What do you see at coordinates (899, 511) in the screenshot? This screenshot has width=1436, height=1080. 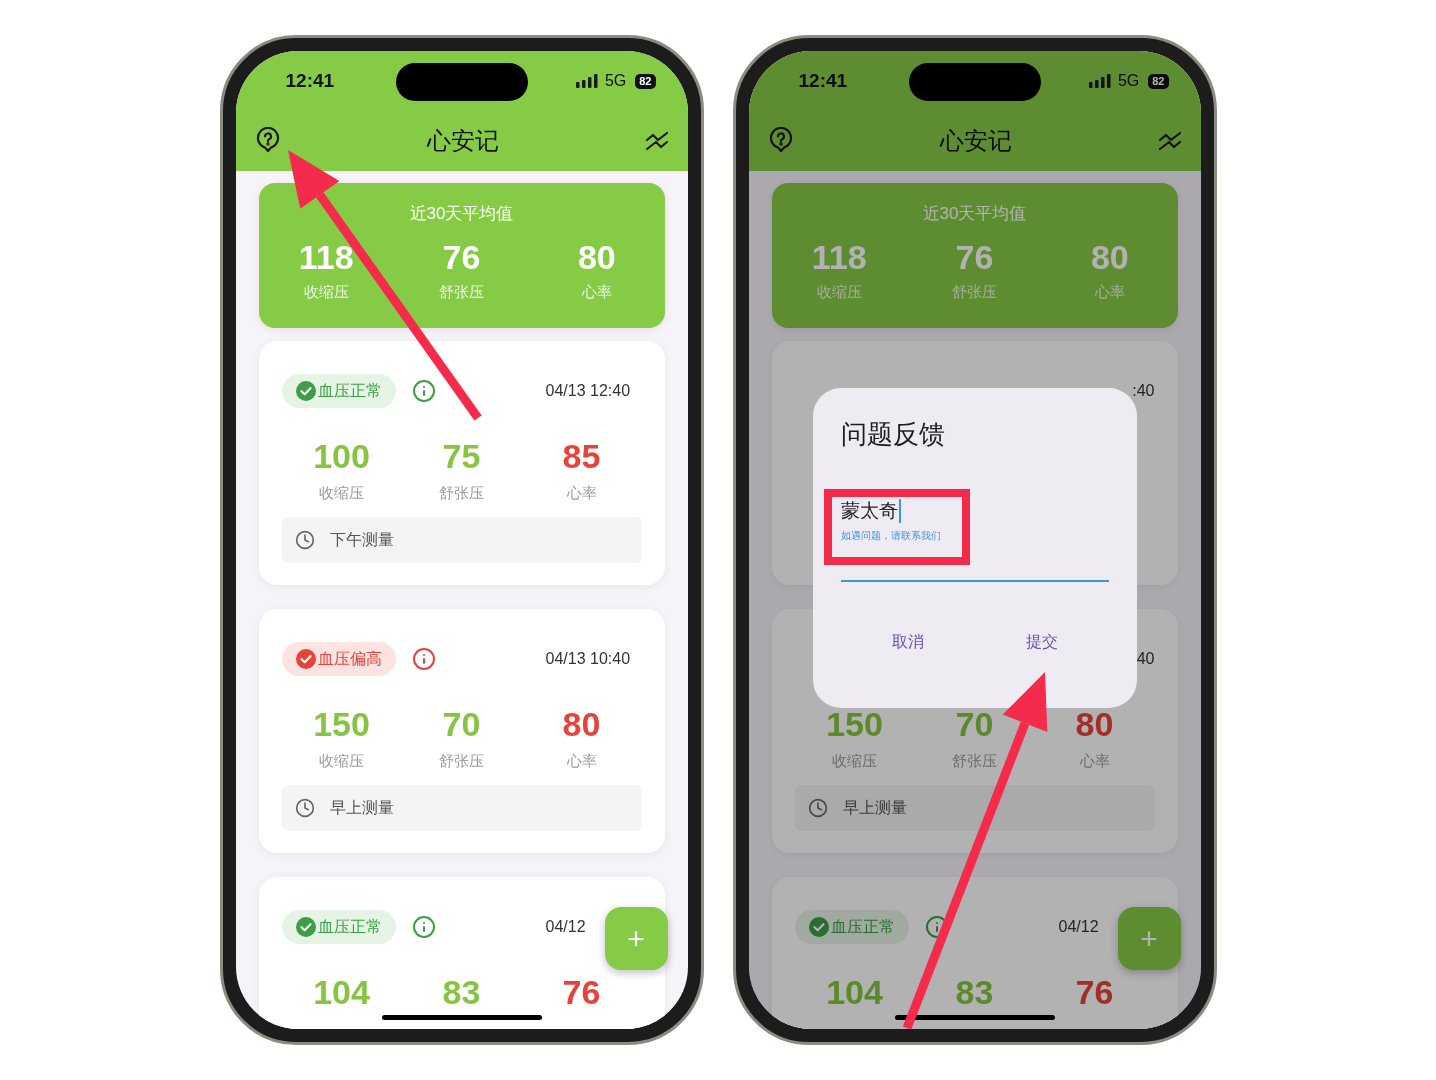 I see `text-cursor` at bounding box center [899, 511].